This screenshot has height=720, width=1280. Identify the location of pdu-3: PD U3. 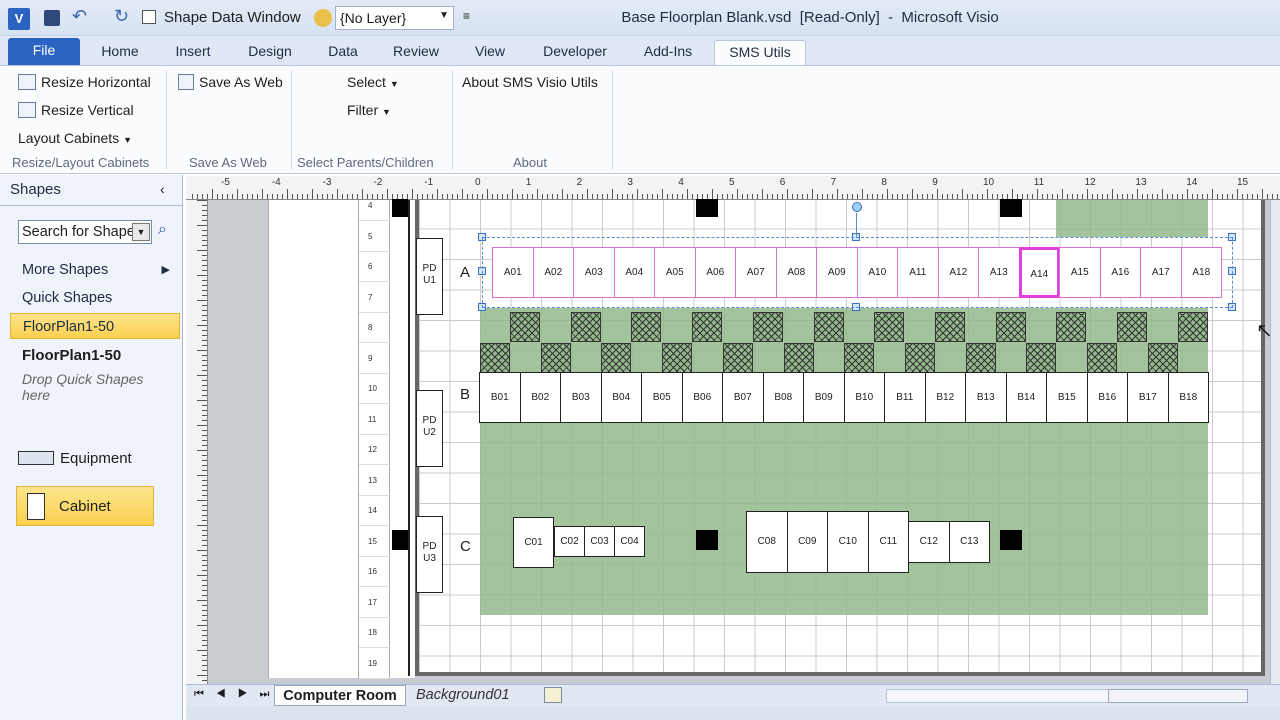
(429, 554).